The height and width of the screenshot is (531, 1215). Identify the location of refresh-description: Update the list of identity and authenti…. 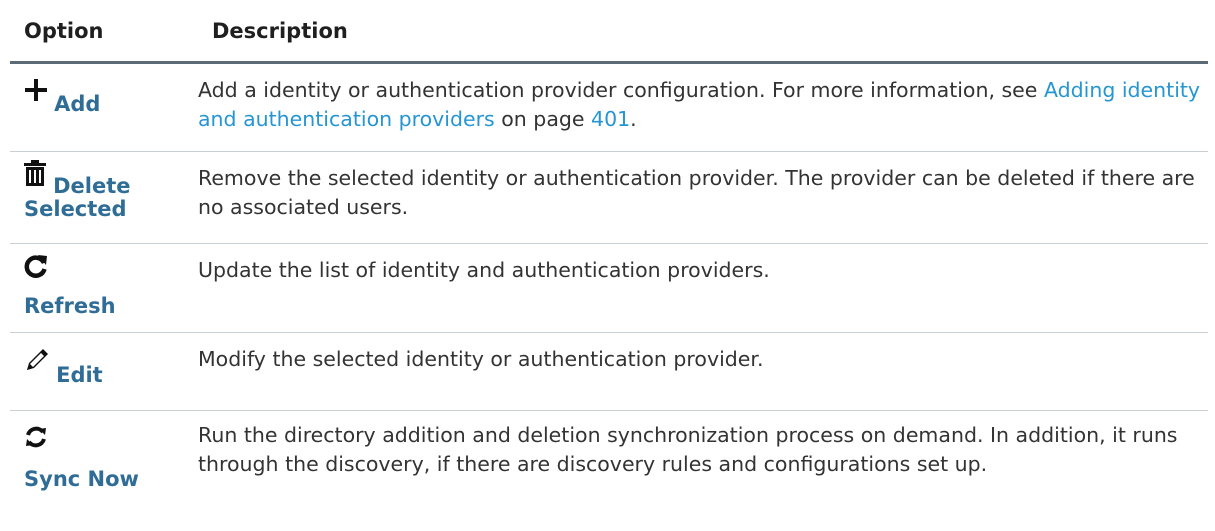
(484, 270).